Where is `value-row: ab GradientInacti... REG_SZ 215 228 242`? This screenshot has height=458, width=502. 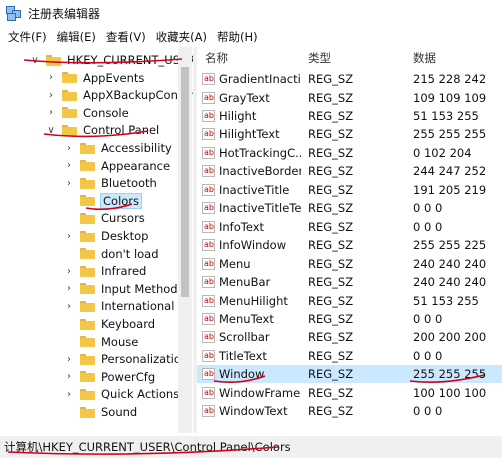 value-row: ab GradientInacti... REG_SZ 215 228 242 is located at coordinates (349, 79).